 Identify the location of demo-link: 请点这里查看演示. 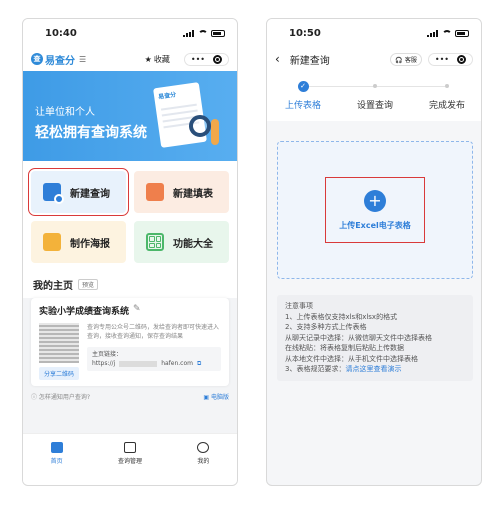
(373, 369).